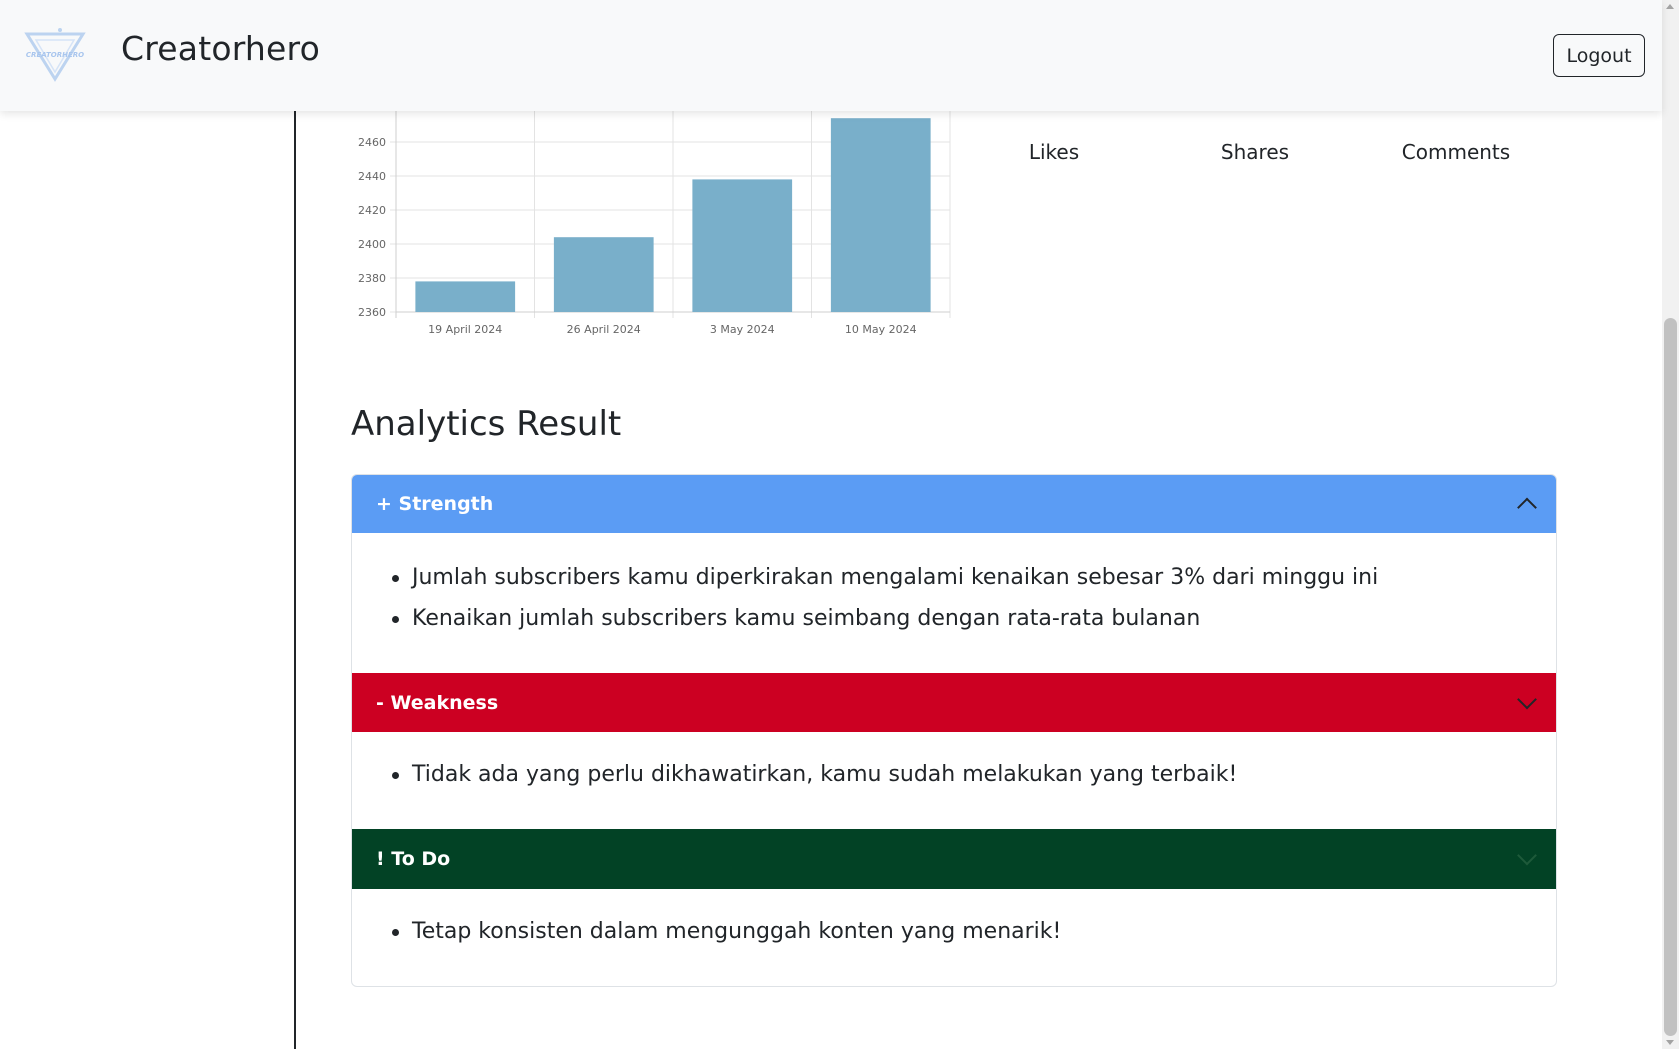  I want to click on y-tick-label: 2360, so click(372, 312).